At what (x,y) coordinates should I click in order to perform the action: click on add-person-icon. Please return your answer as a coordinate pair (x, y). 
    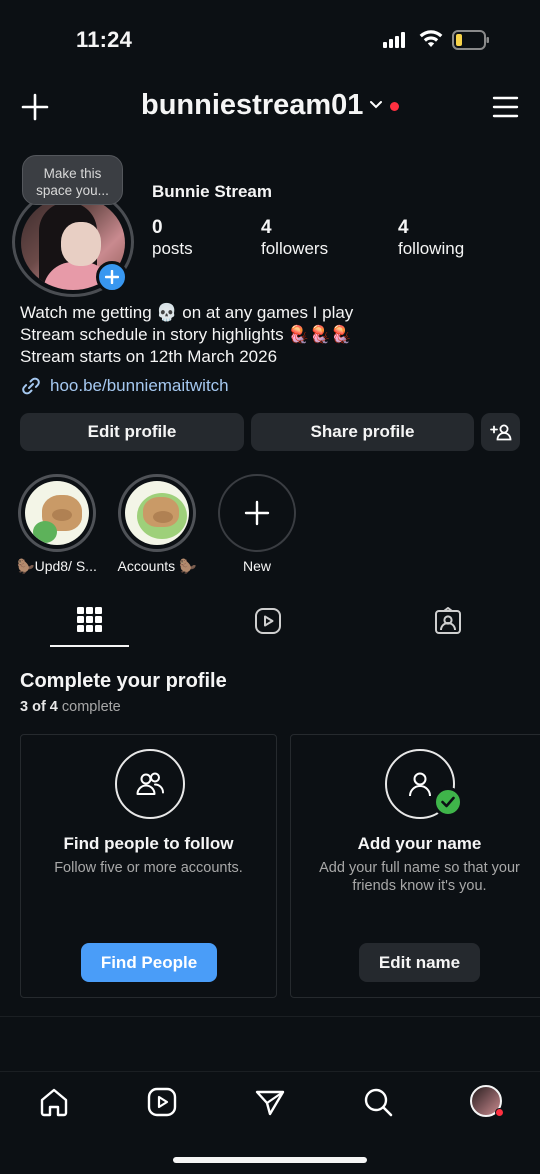
    Looking at the image, I should click on (500, 432).